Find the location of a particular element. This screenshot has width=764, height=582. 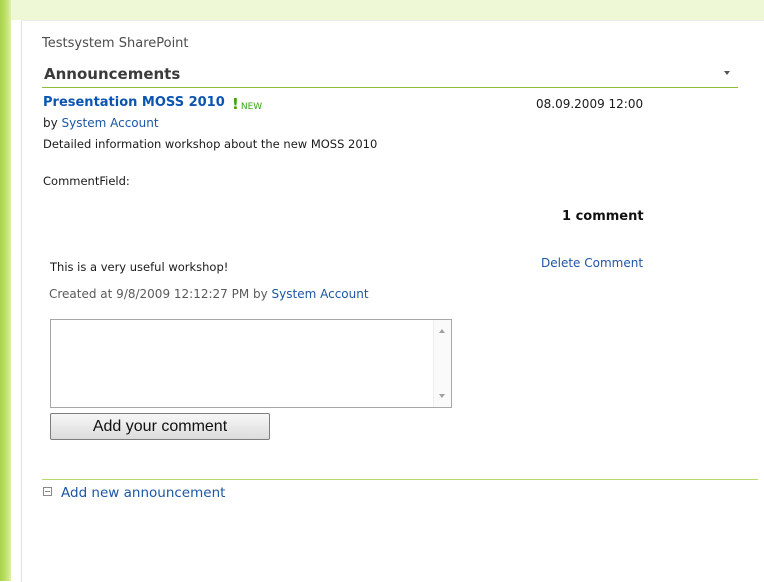

scroll-down-icon is located at coordinates (442, 396).